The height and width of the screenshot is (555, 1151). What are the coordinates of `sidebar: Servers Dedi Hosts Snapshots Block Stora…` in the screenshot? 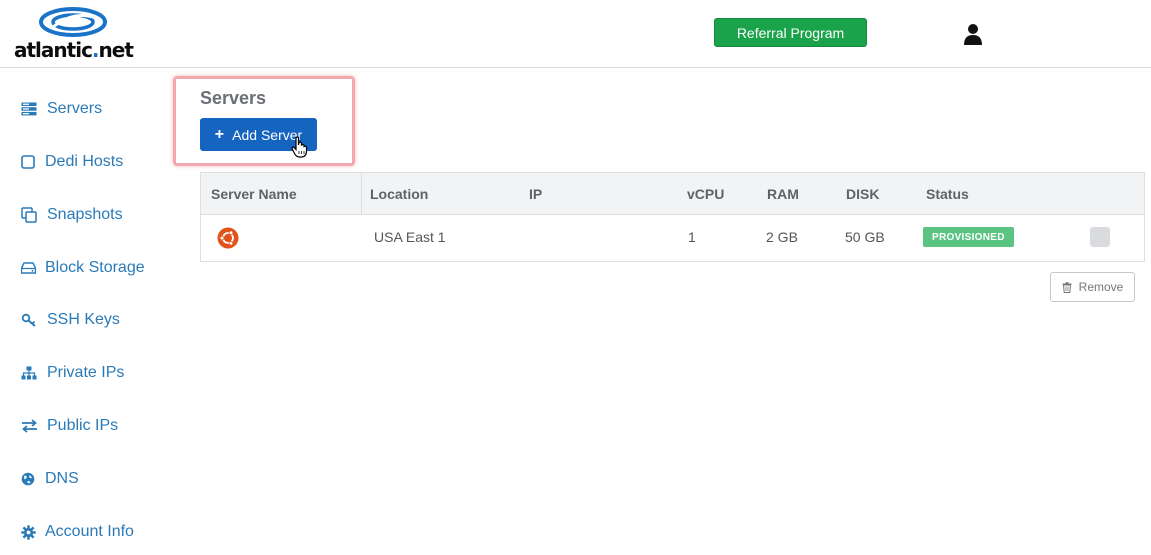 It's located at (85, 311).